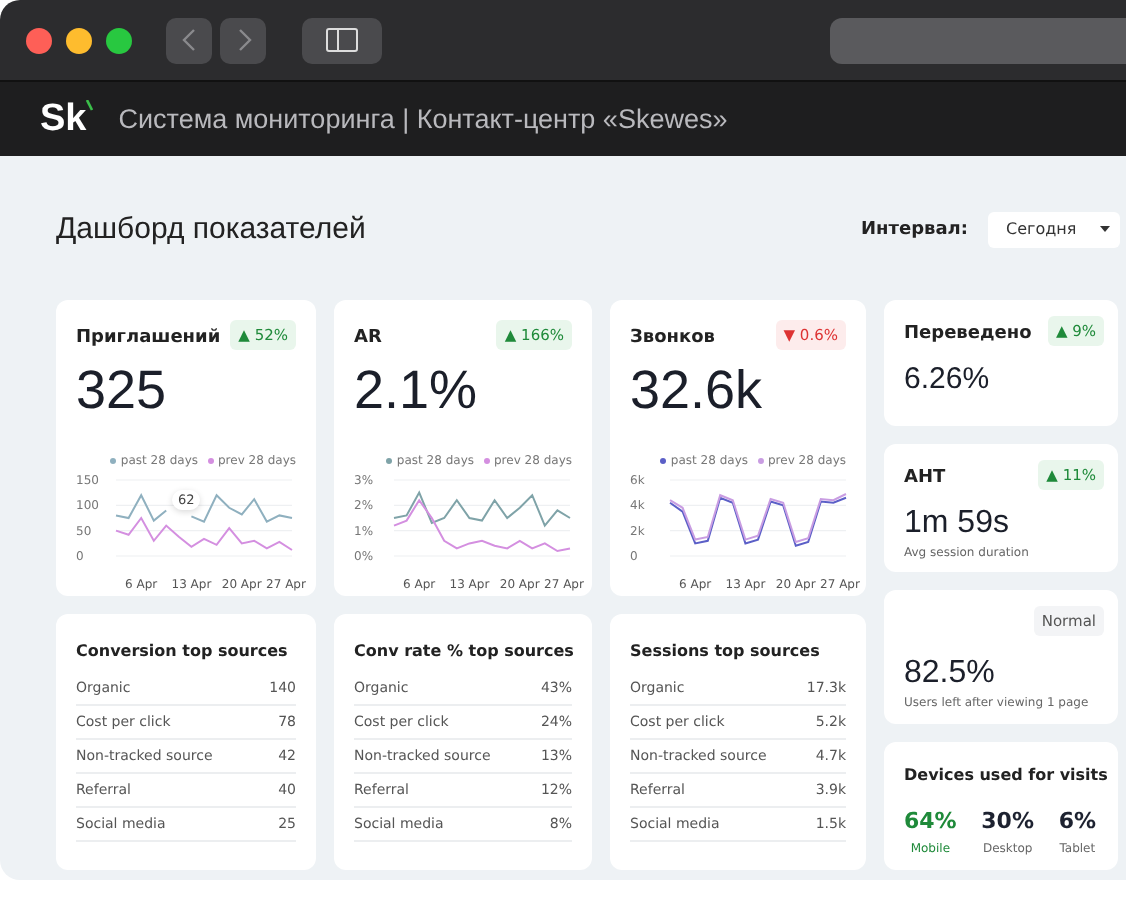 The image size is (1126, 906). What do you see at coordinates (90, 105) in the screenshot?
I see `tick-icon` at bounding box center [90, 105].